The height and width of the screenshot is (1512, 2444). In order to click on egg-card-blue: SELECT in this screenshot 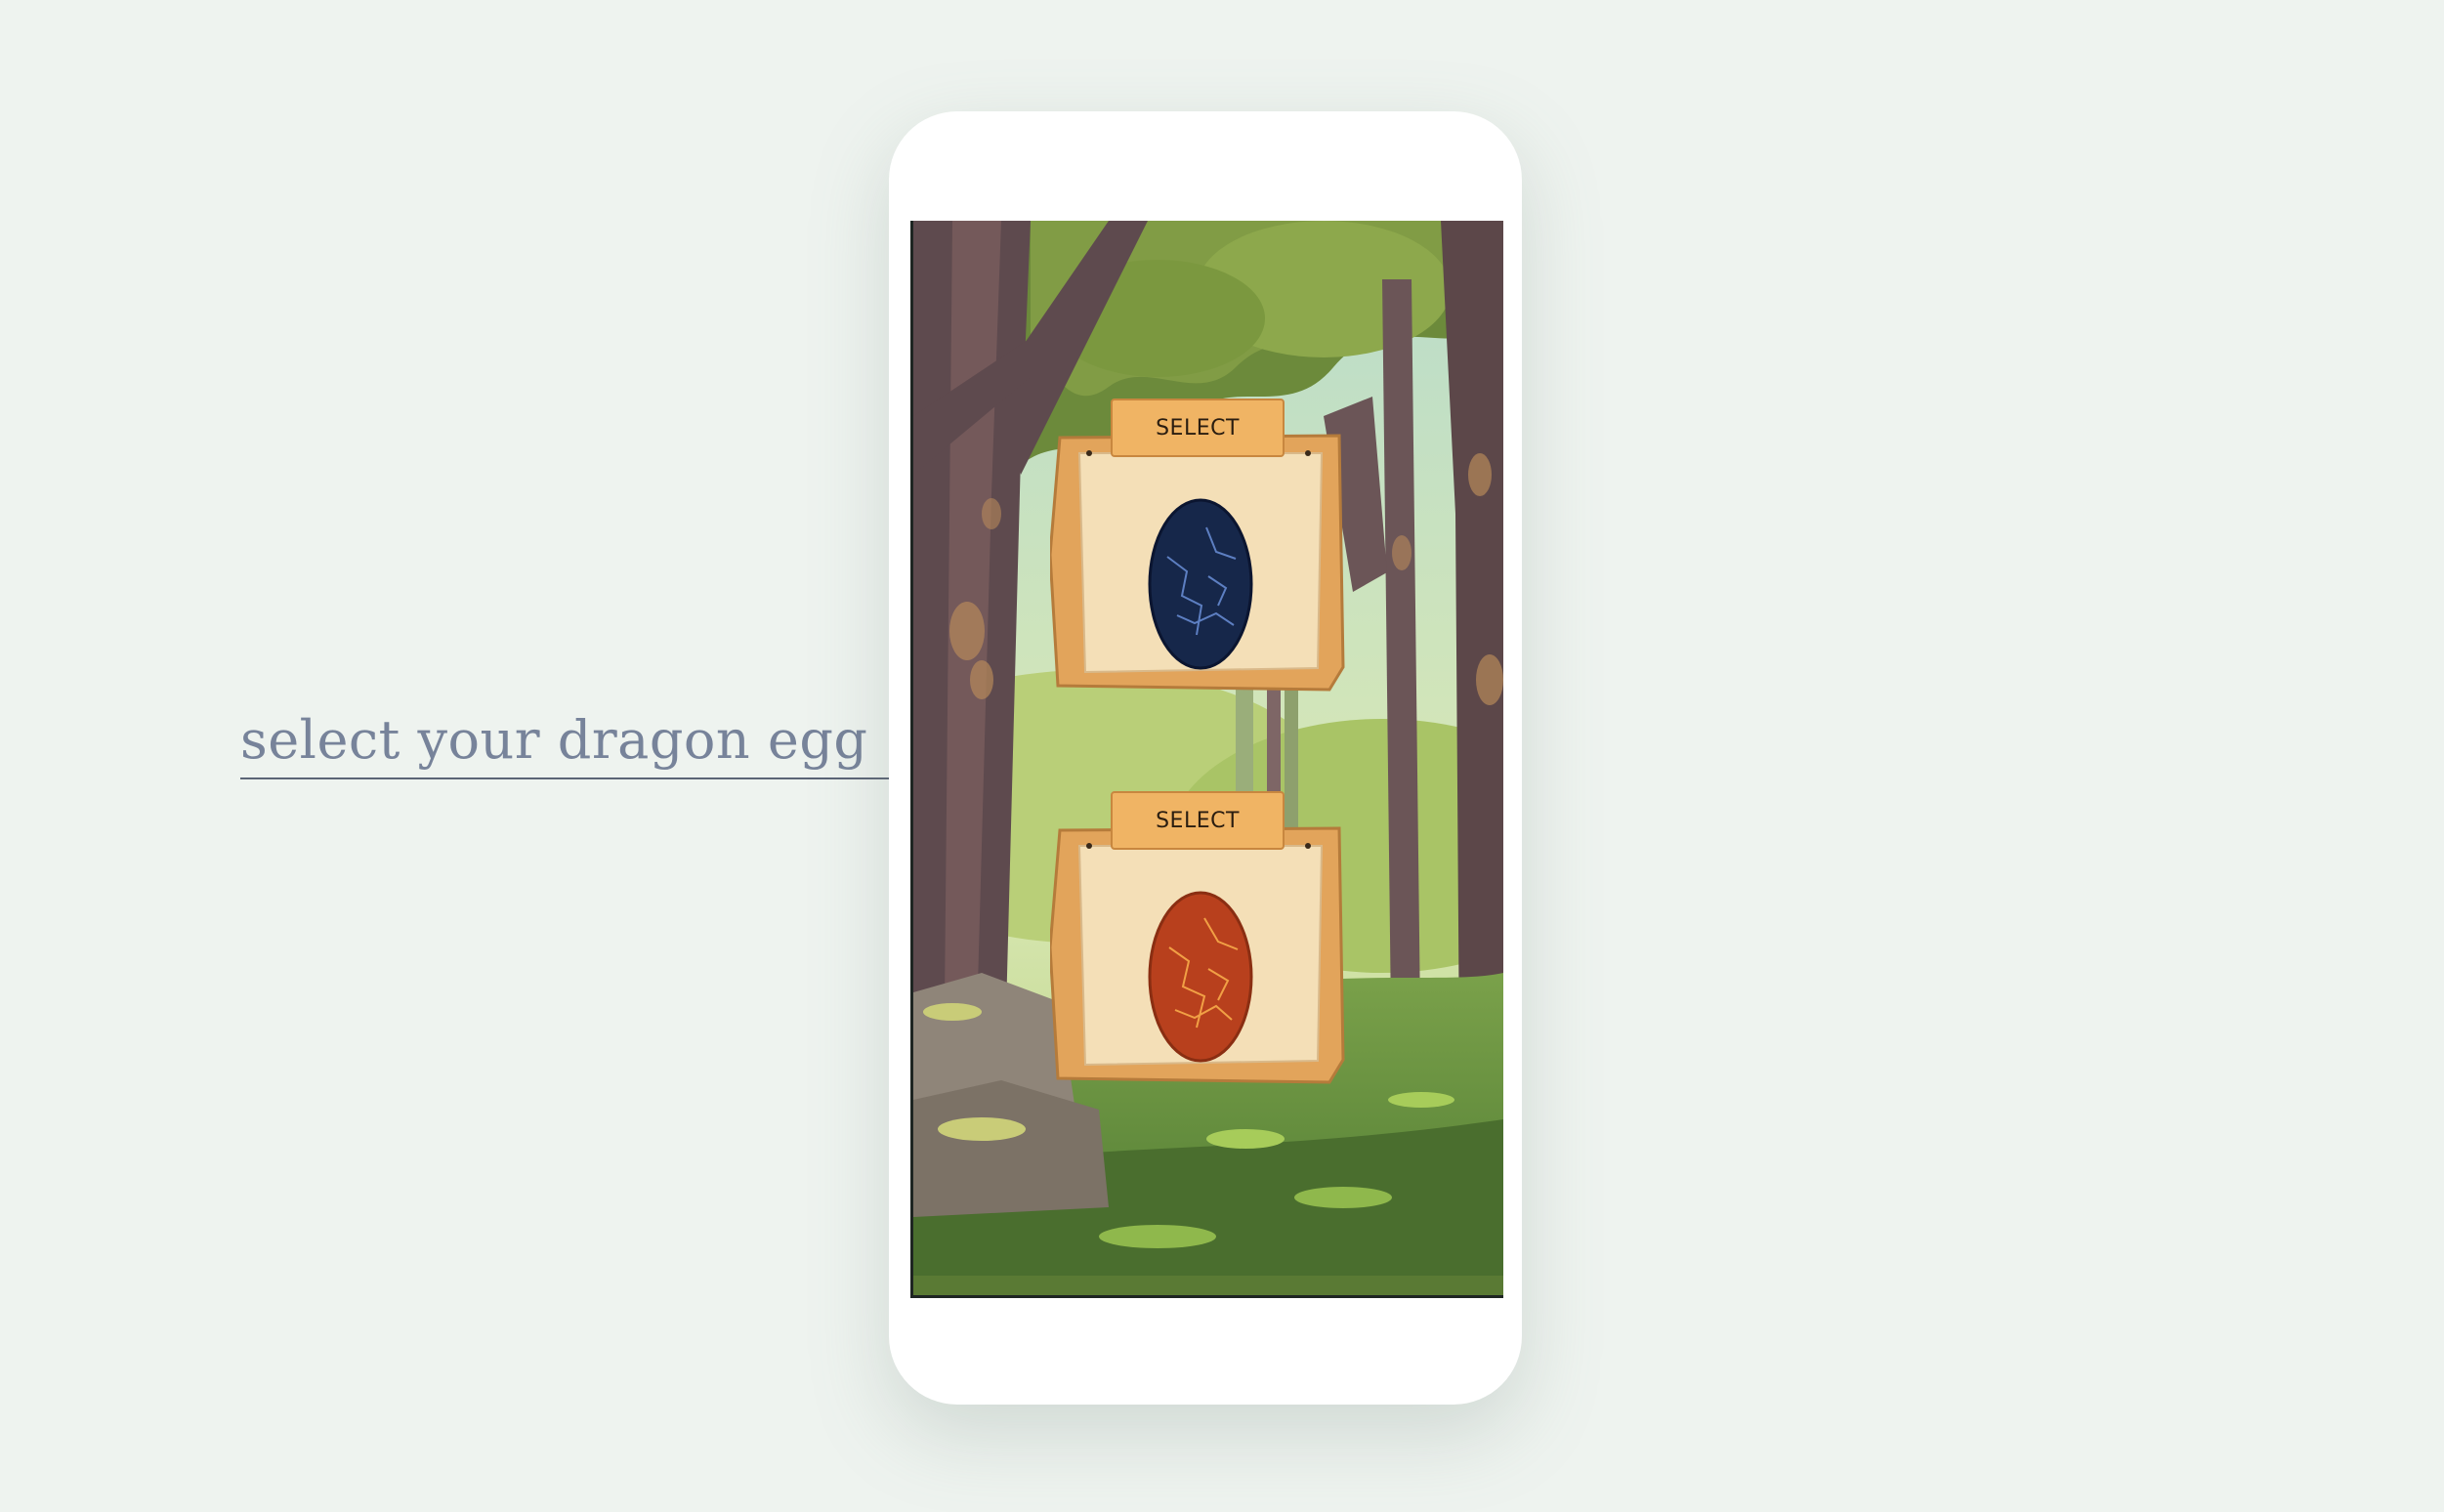, I will do `click(1200, 545)`.